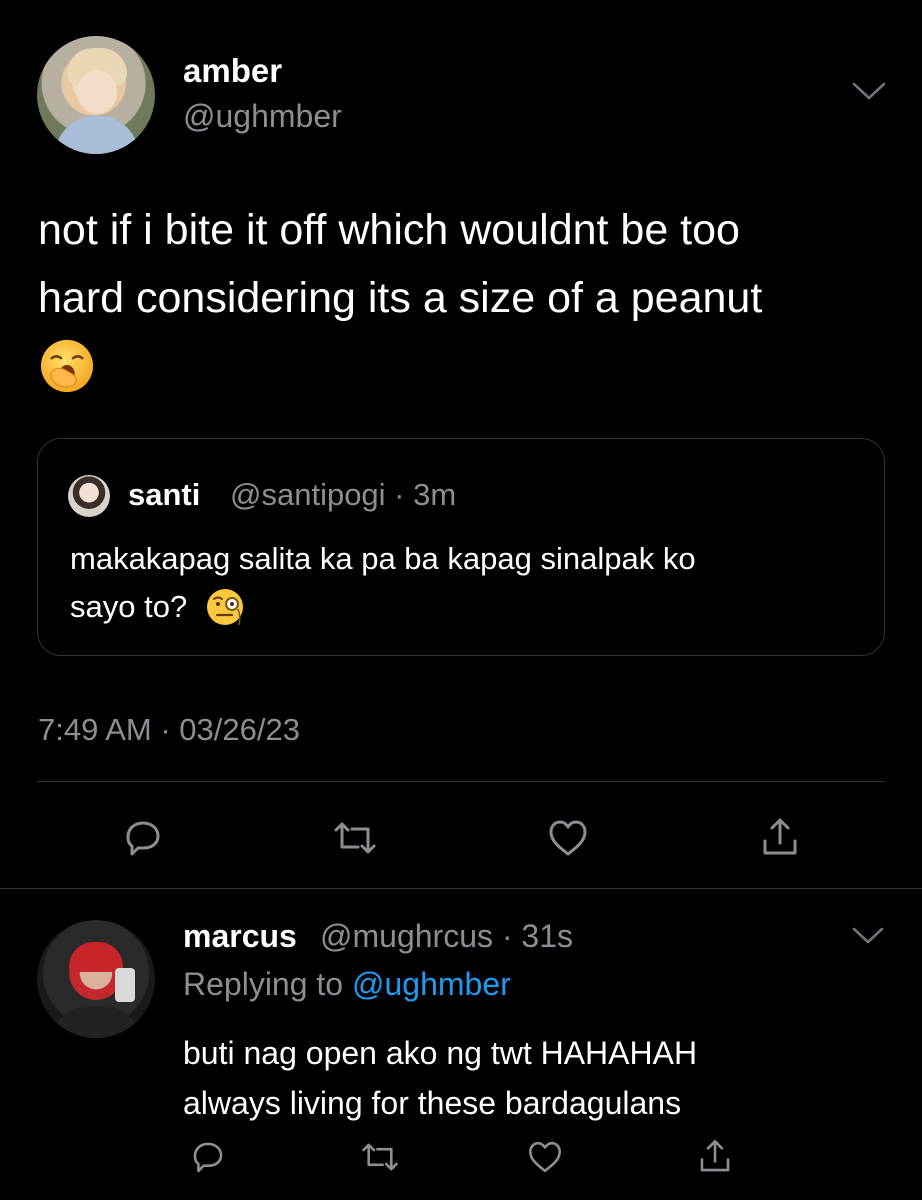  What do you see at coordinates (343, 494) in the screenshot?
I see `quoted-meta: @santipogi · 3m` at bounding box center [343, 494].